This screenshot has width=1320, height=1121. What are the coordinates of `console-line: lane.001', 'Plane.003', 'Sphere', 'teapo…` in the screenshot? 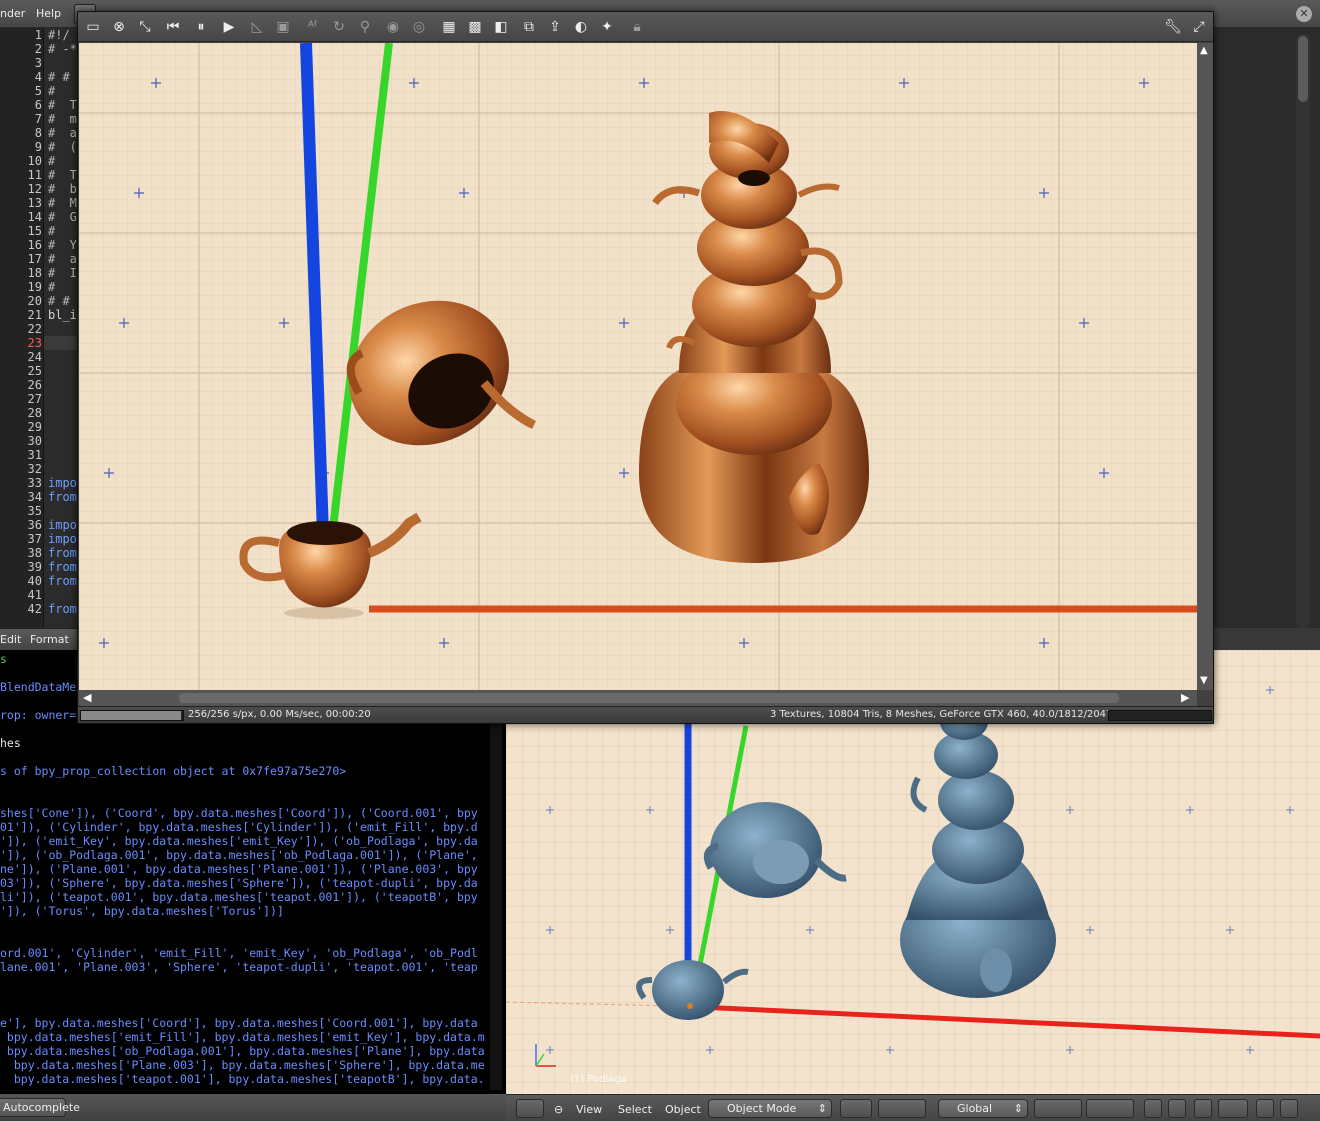 It's located at (239, 967).